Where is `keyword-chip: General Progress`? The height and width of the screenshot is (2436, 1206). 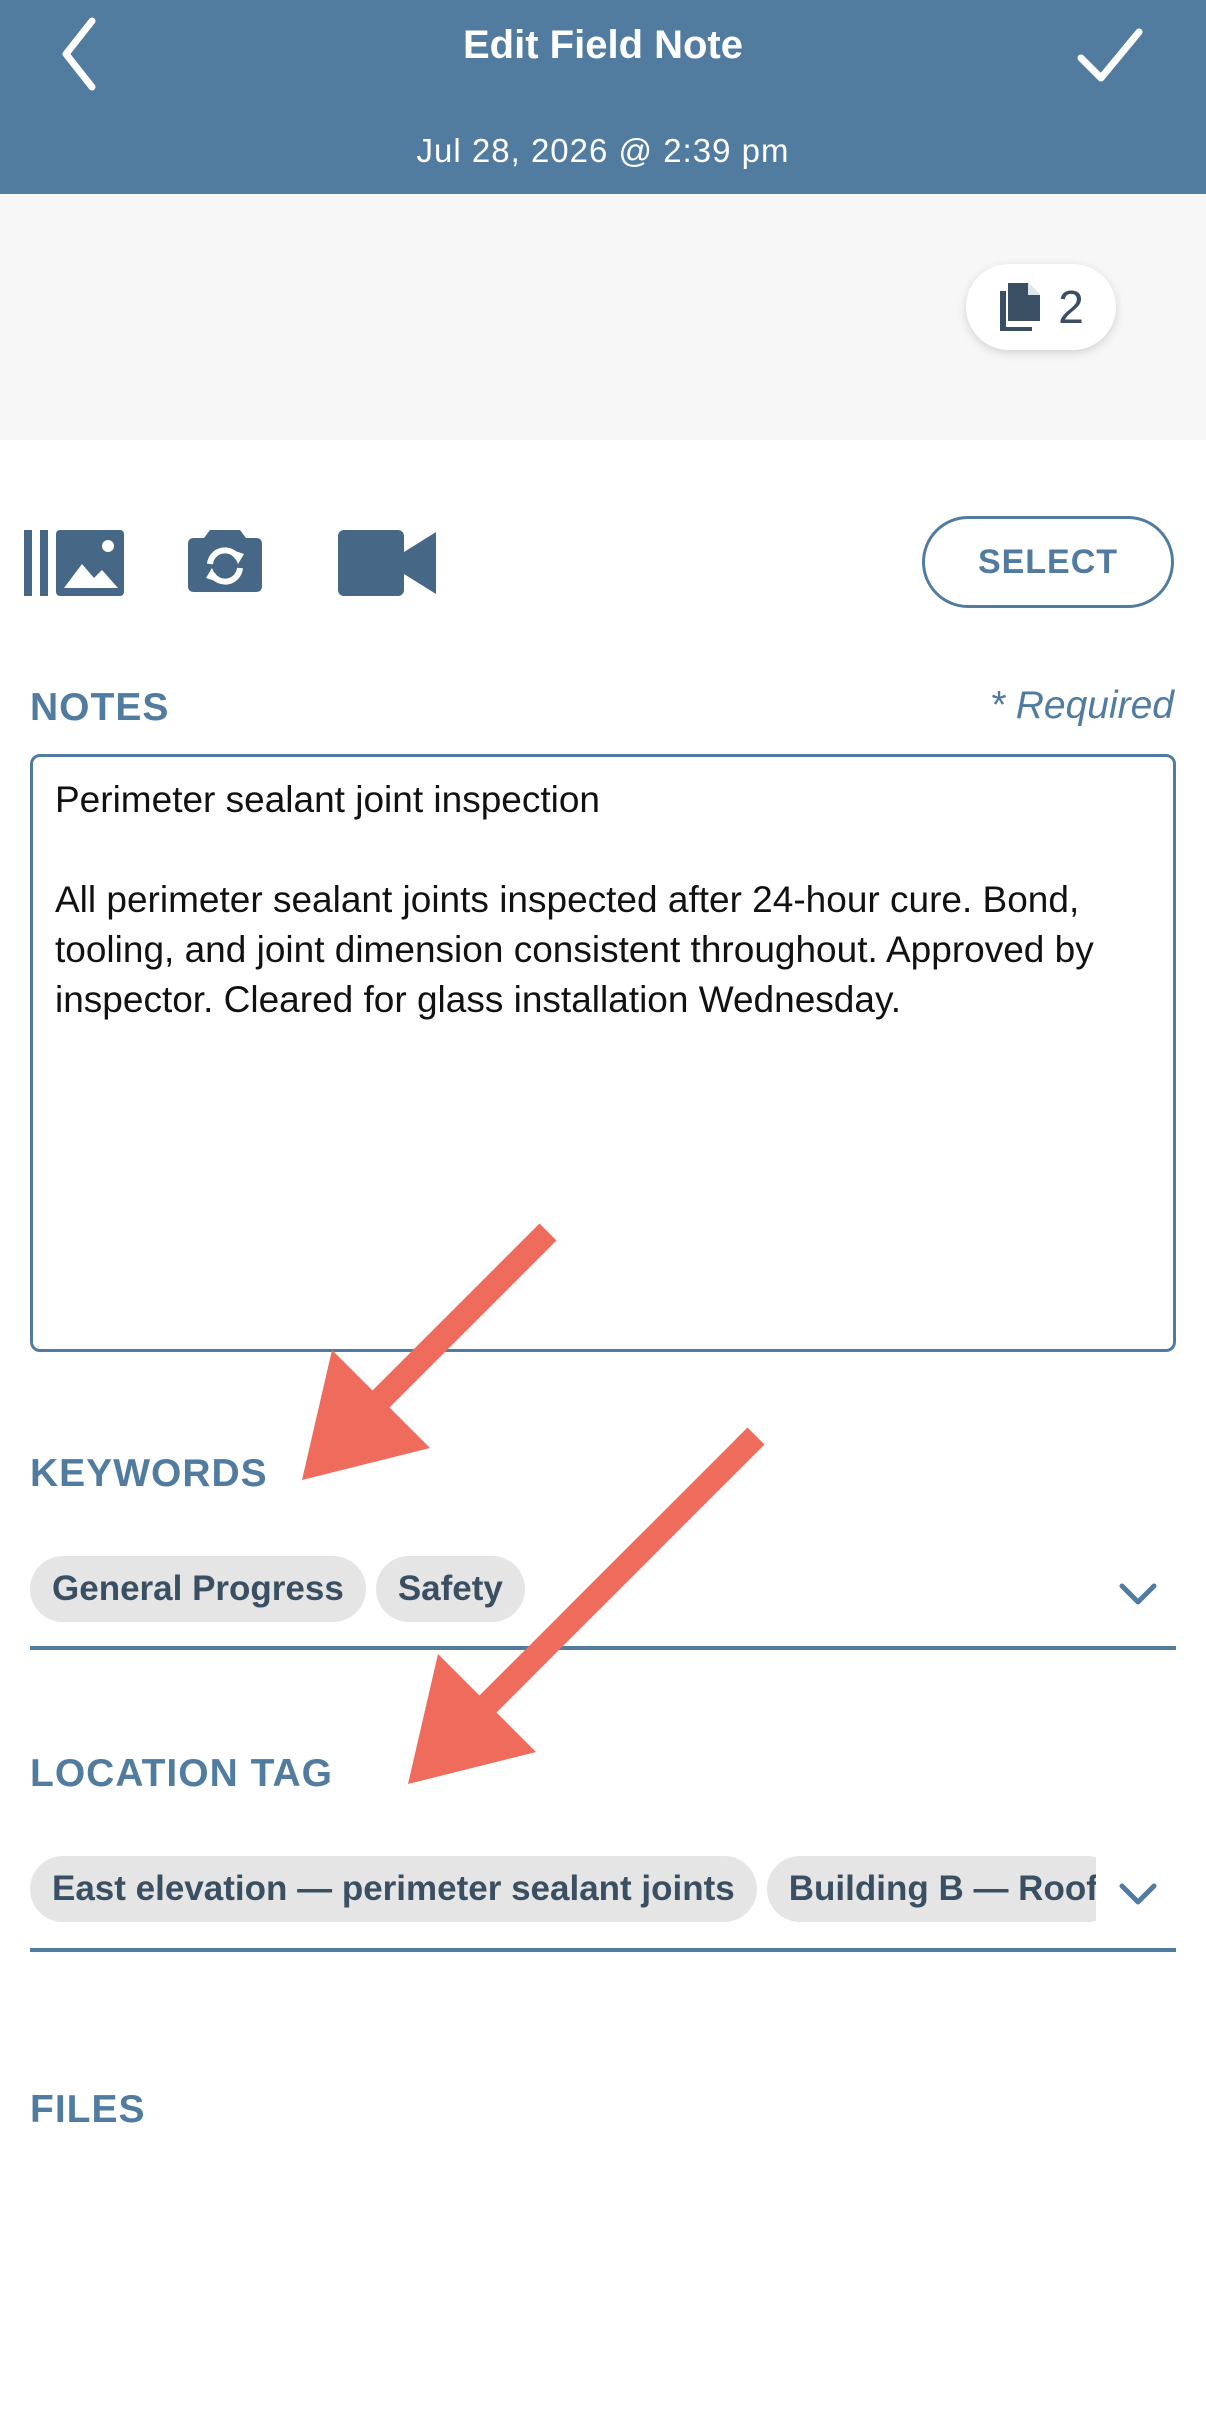
keyword-chip: General Progress is located at coordinates (198, 1589).